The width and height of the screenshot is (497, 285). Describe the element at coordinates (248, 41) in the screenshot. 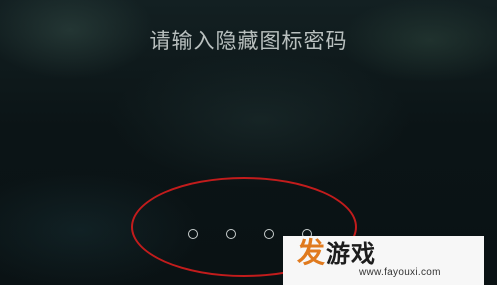

I see `password-prompt: 请输入隐藏图标密码` at that location.